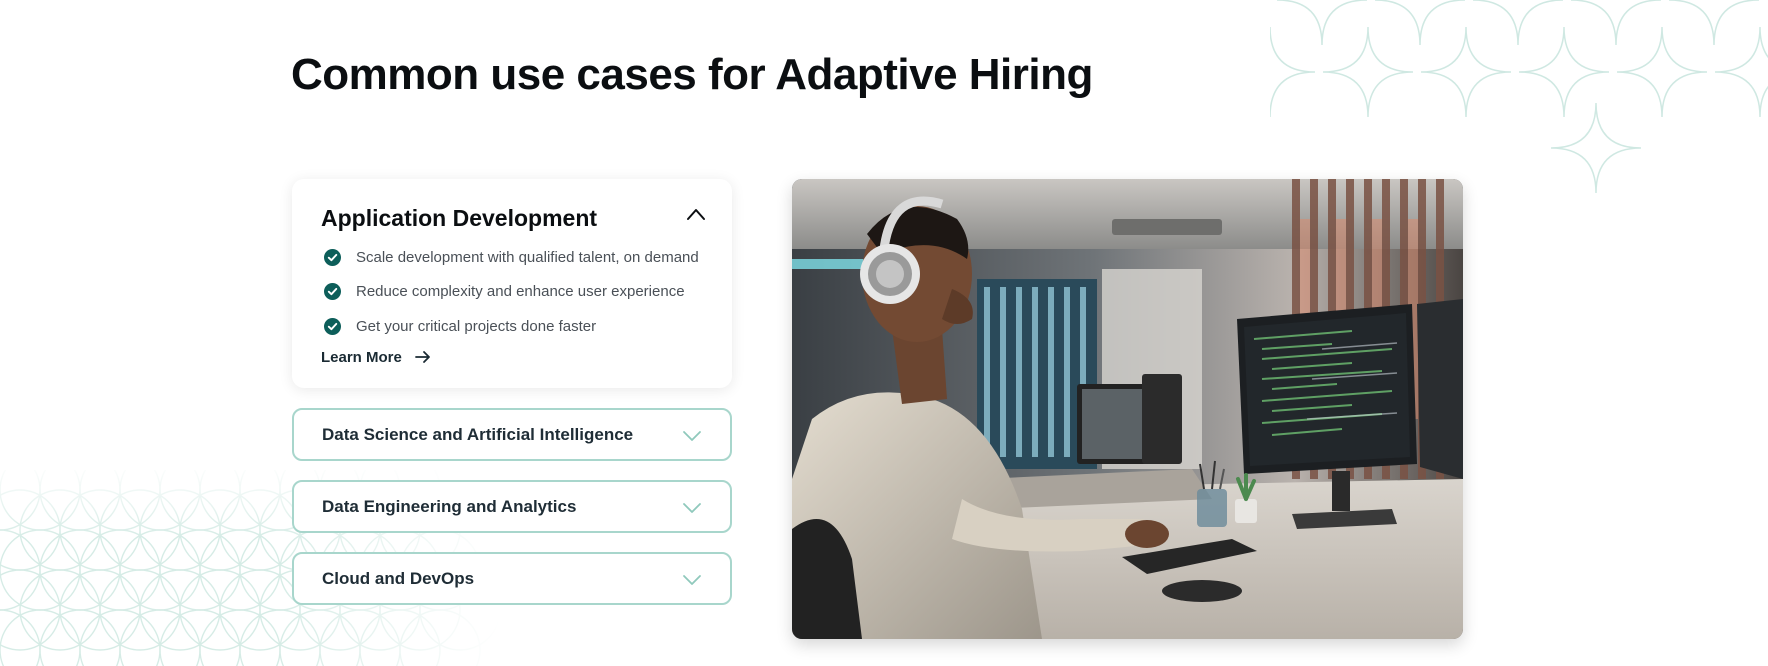 The height and width of the screenshot is (666, 1768). Describe the element at coordinates (696, 214) in the screenshot. I see `chevron-up-icon` at that location.